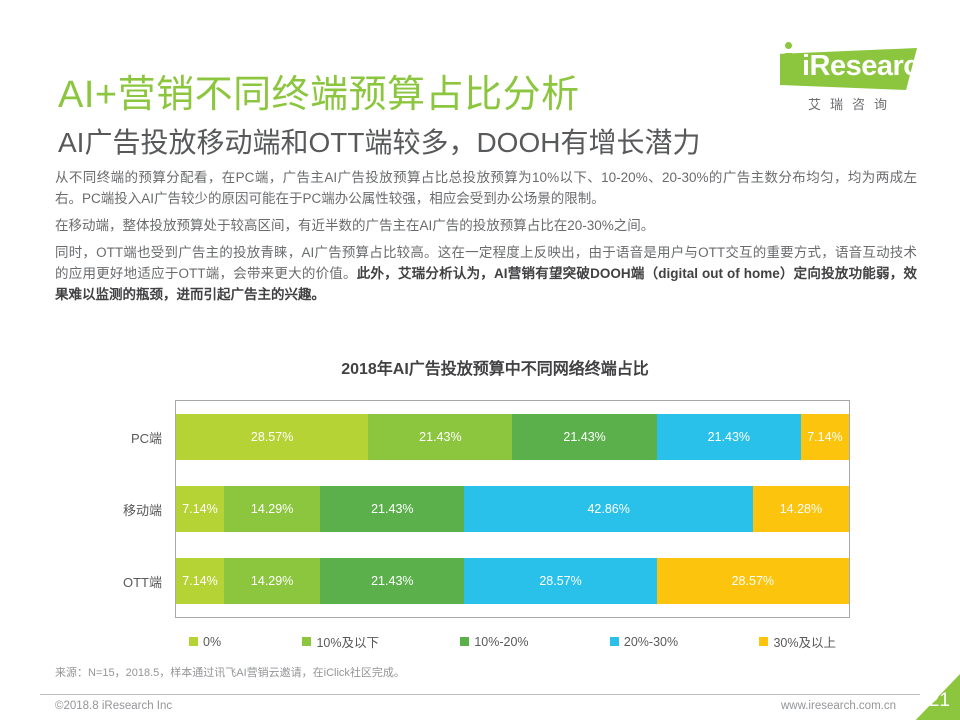 The image size is (960, 720). Describe the element at coordinates (788, 68) in the screenshot. I see `logo-i-stem` at that location.